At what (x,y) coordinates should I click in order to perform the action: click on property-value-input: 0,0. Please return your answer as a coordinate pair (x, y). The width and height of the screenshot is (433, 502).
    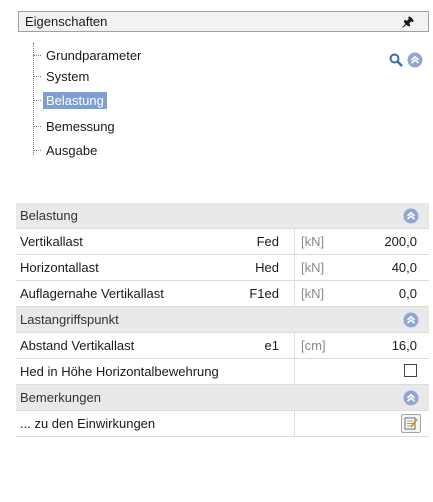
    Looking at the image, I should click on (408, 293).